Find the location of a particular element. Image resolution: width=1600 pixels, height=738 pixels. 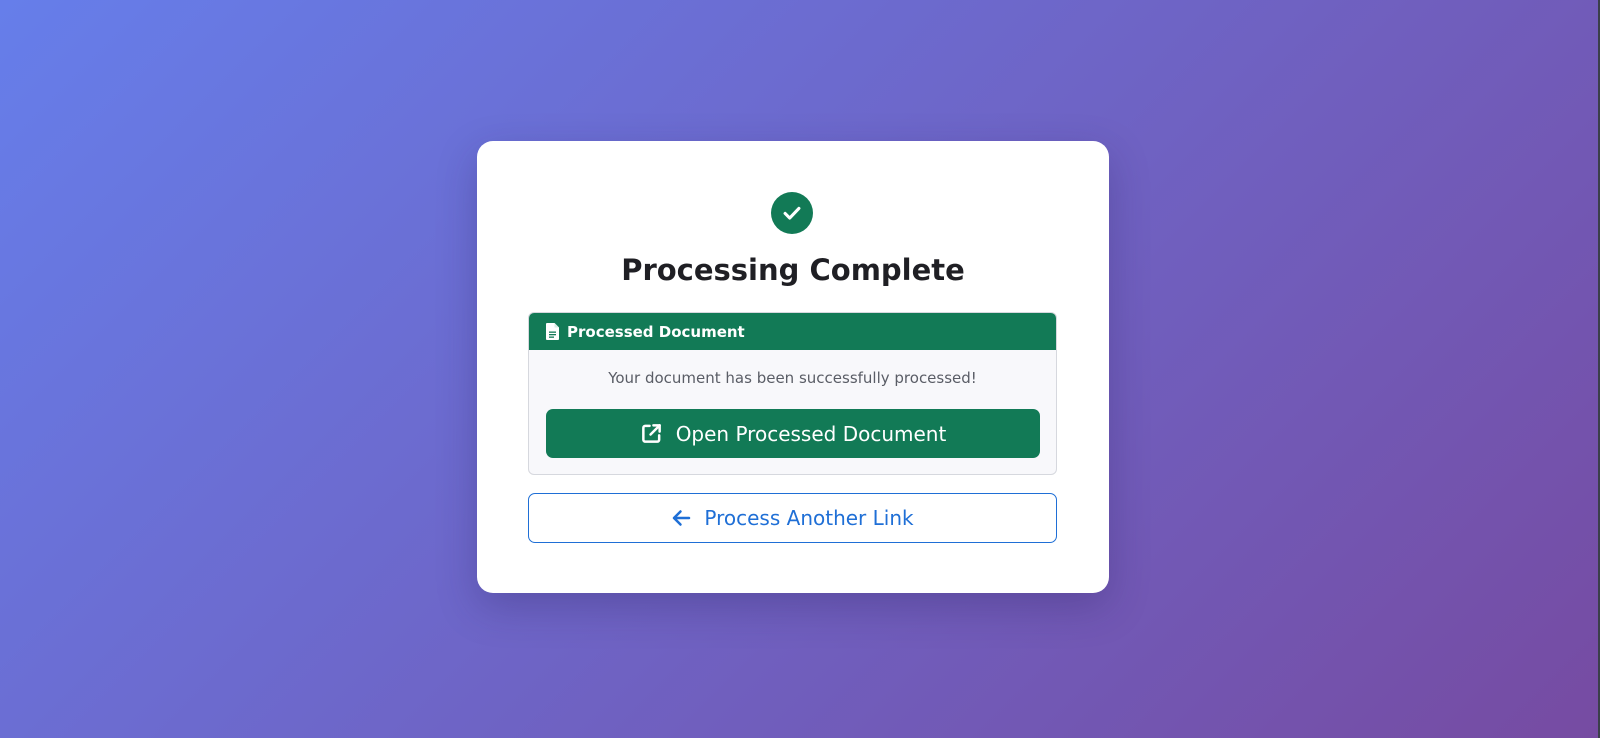

panel-header-label: Processed Document is located at coordinates (656, 331).